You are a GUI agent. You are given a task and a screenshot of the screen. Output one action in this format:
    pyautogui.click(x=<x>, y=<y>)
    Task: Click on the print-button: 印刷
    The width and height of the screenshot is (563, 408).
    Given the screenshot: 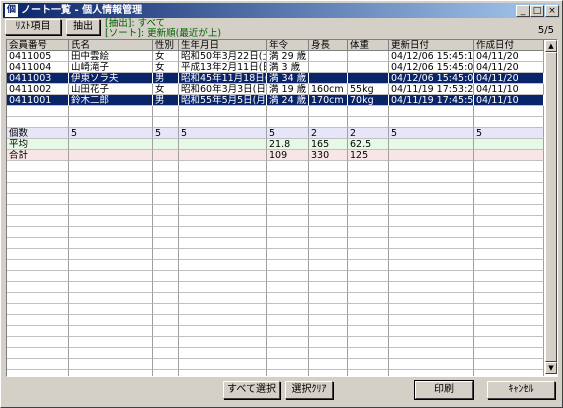 What is the action you would take?
    pyautogui.click(x=444, y=390)
    